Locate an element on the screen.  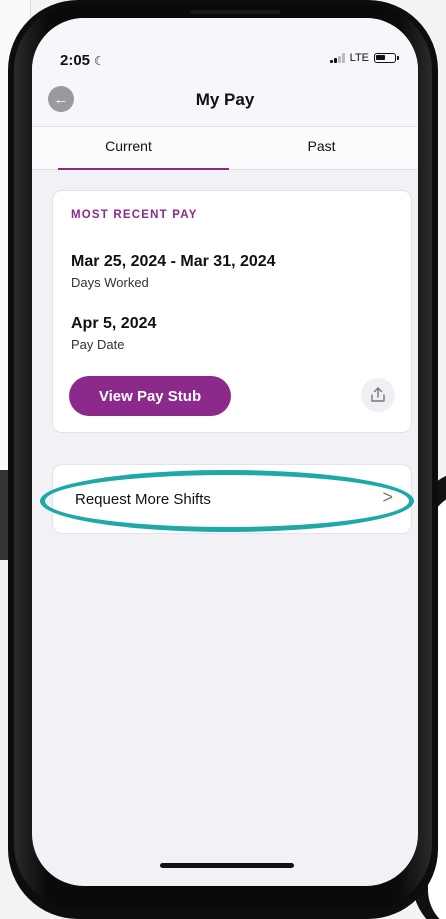
status-indicators: LTE is located at coordinates (364, 58).